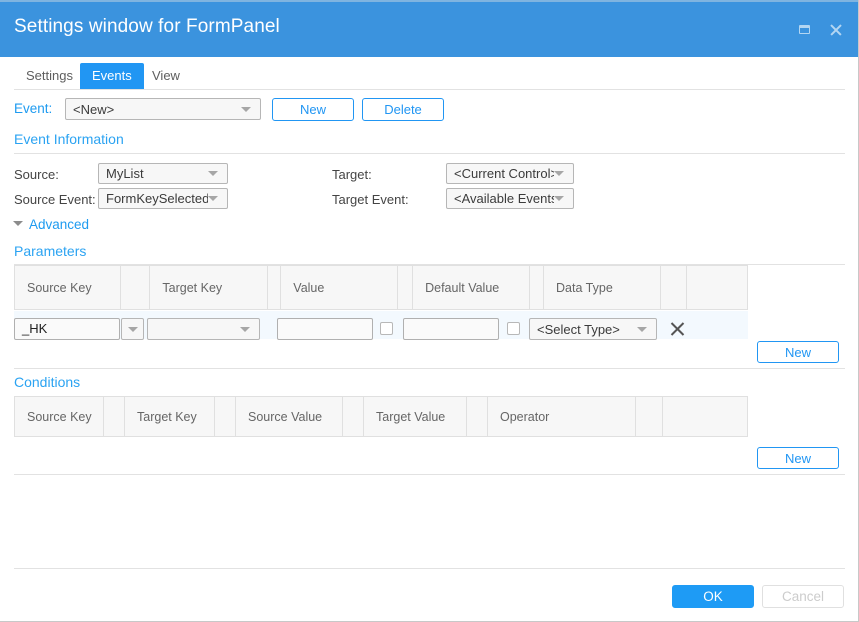 The height and width of the screenshot is (622, 859). What do you see at coordinates (798, 352) in the screenshot?
I see `parameters-new-button: New` at bounding box center [798, 352].